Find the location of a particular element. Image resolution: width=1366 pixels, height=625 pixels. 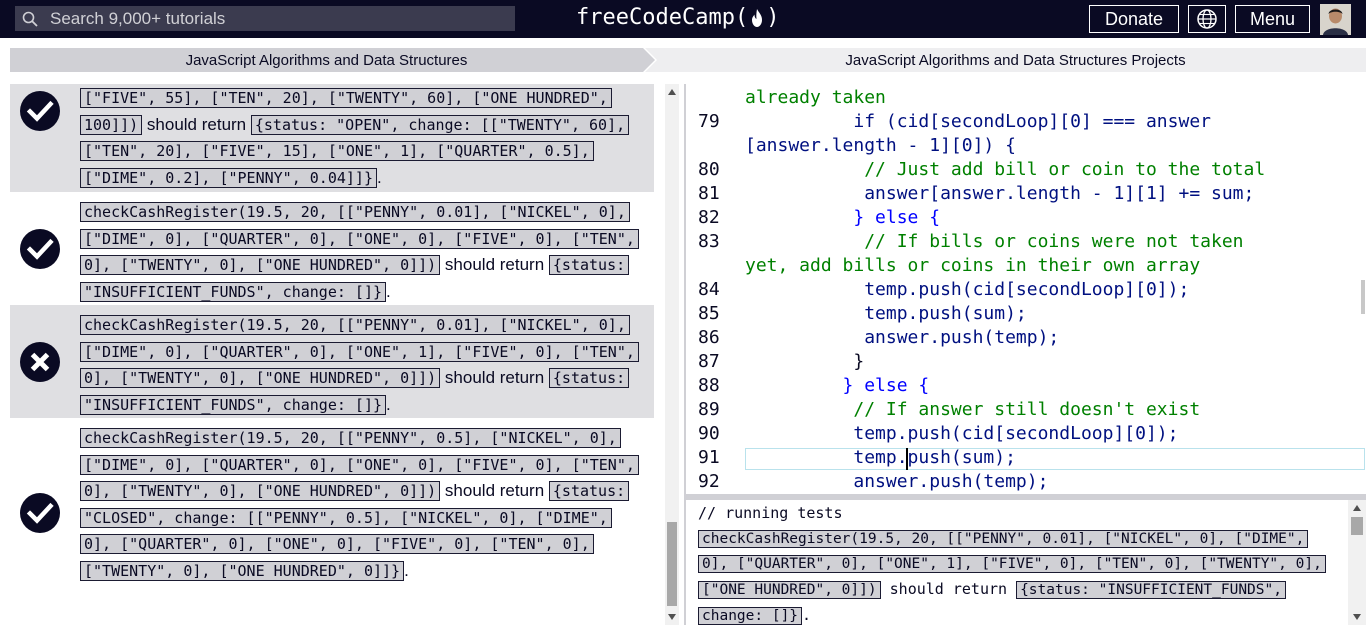

console-end: . is located at coordinates (807, 614).